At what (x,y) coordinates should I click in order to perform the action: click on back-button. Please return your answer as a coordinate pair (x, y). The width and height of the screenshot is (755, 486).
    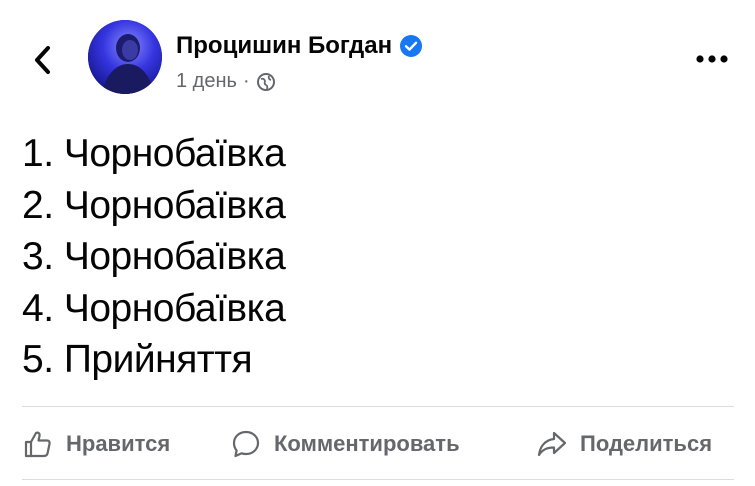
    Looking at the image, I should click on (43, 60).